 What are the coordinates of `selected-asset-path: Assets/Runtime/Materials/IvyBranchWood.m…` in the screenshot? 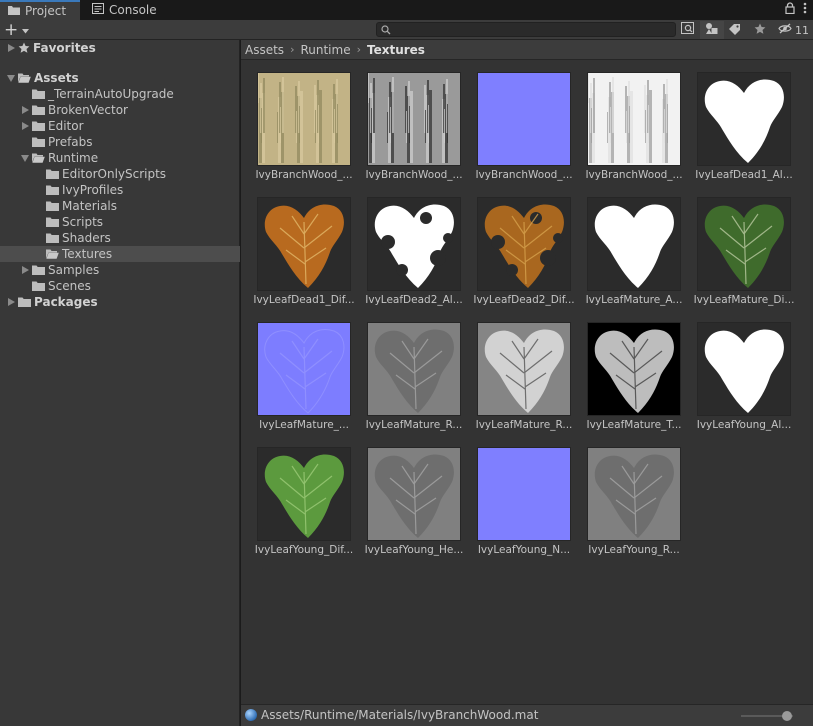 It's located at (391, 715).